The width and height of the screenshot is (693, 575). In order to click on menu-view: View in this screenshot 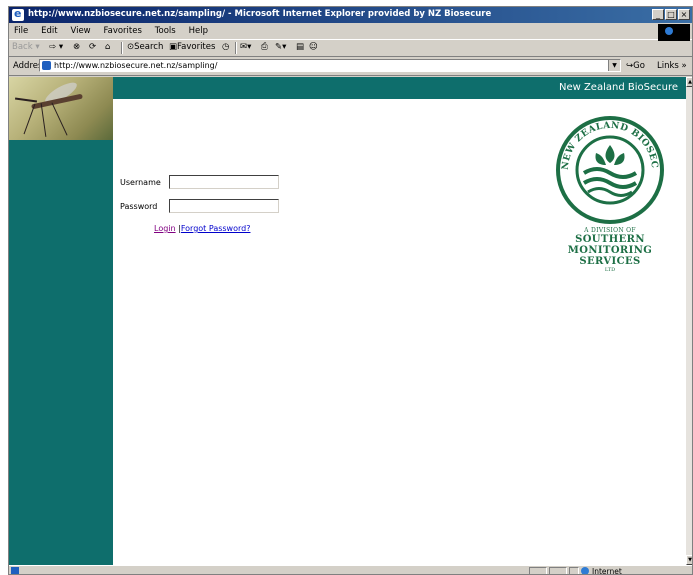, I will do `click(80, 29)`.